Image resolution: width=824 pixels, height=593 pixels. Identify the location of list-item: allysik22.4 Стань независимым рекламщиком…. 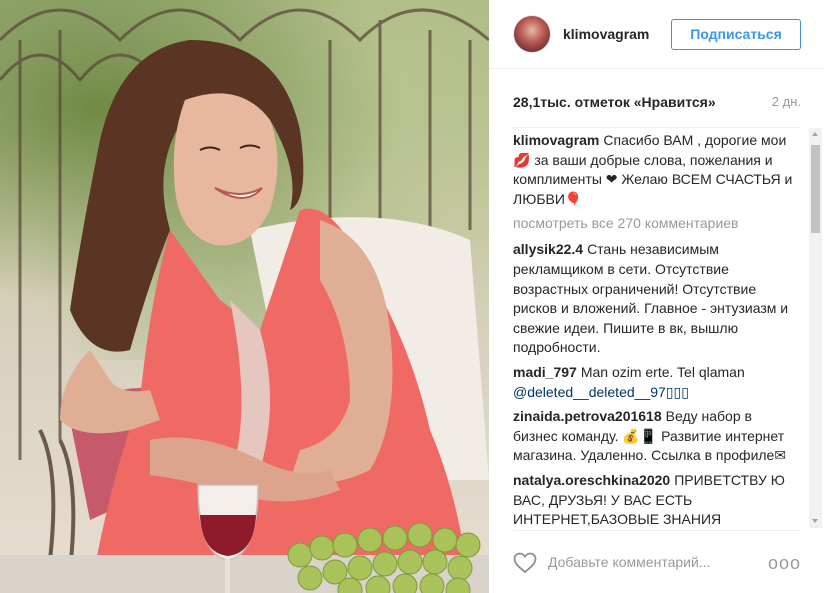
(654, 299).